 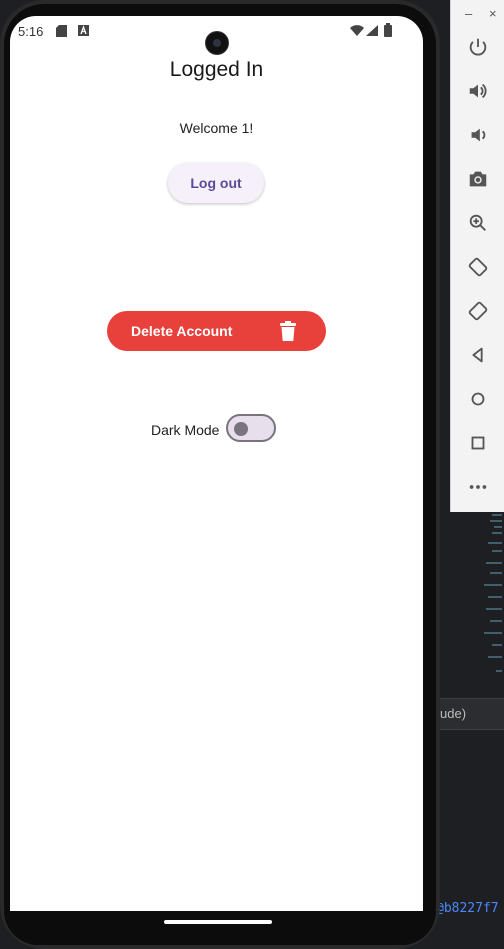 What do you see at coordinates (493, 14) in the screenshot?
I see `close-icon: ×` at bounding box center [493, 14].